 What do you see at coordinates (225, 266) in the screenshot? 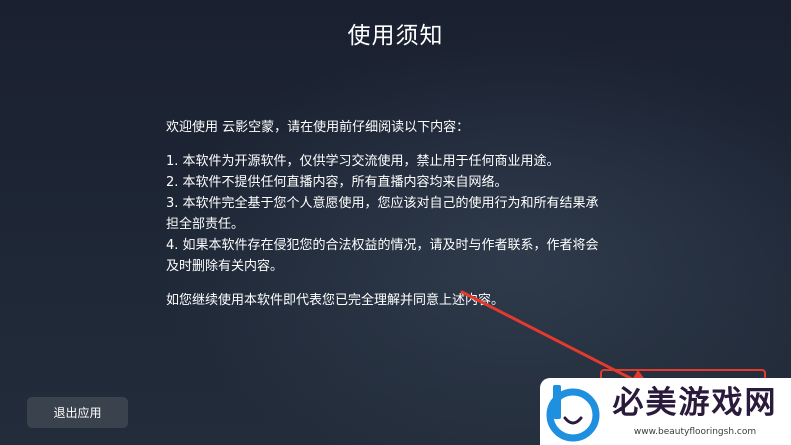
I see `notice-item-line: 及时删除有关内容。` at bounding box center [225, 266].